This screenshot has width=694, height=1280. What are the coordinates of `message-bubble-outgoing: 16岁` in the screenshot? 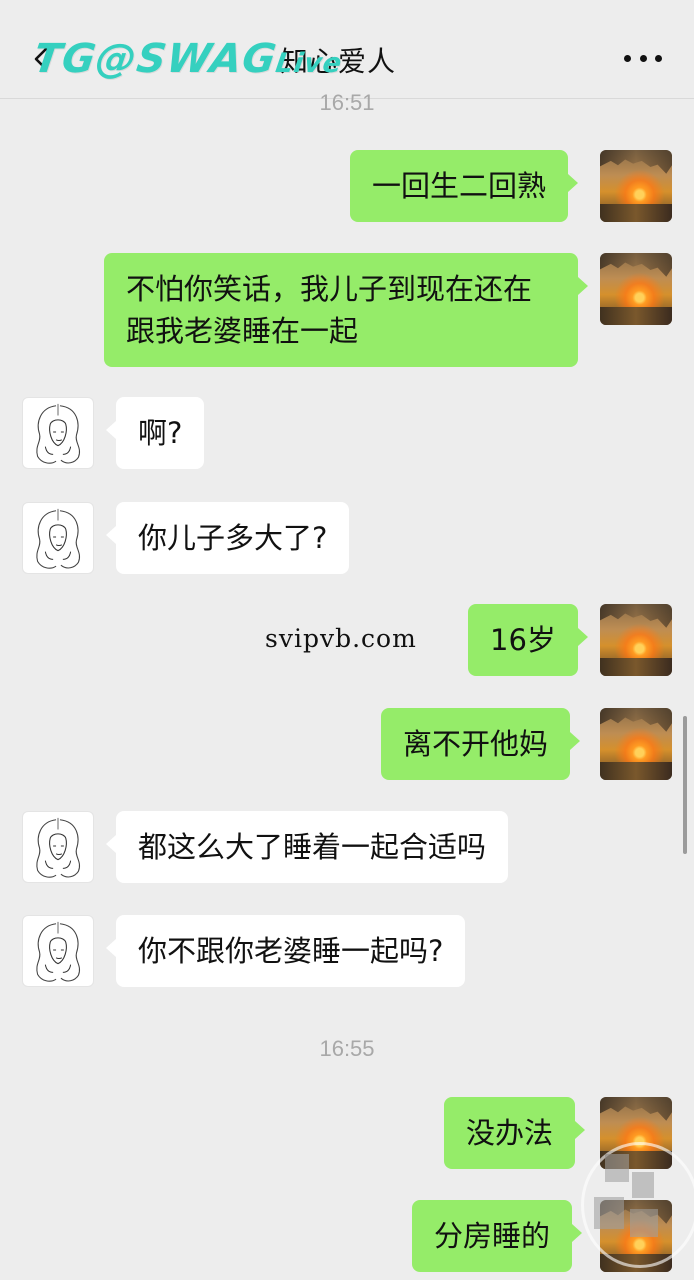 It's located at (528, 640).